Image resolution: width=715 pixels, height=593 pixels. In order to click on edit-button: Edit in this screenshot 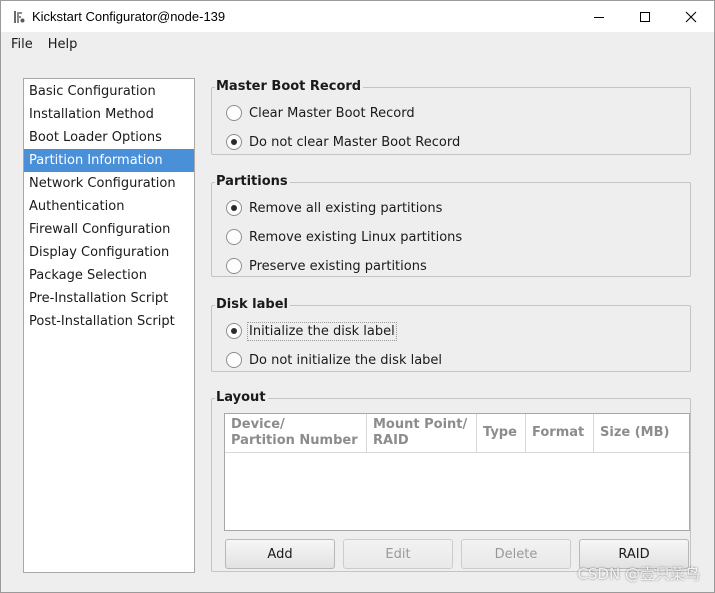, I will do `click(398, 554)`.